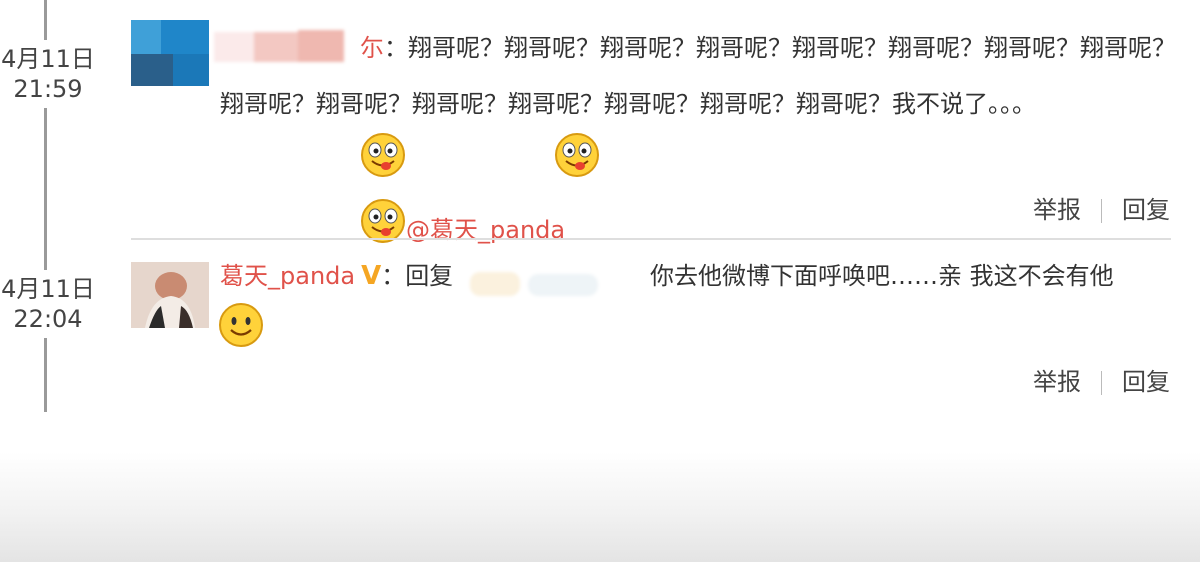  Describe the element at coordinates (549, 283) in the screenshot. I see `blurred-username` at that location.